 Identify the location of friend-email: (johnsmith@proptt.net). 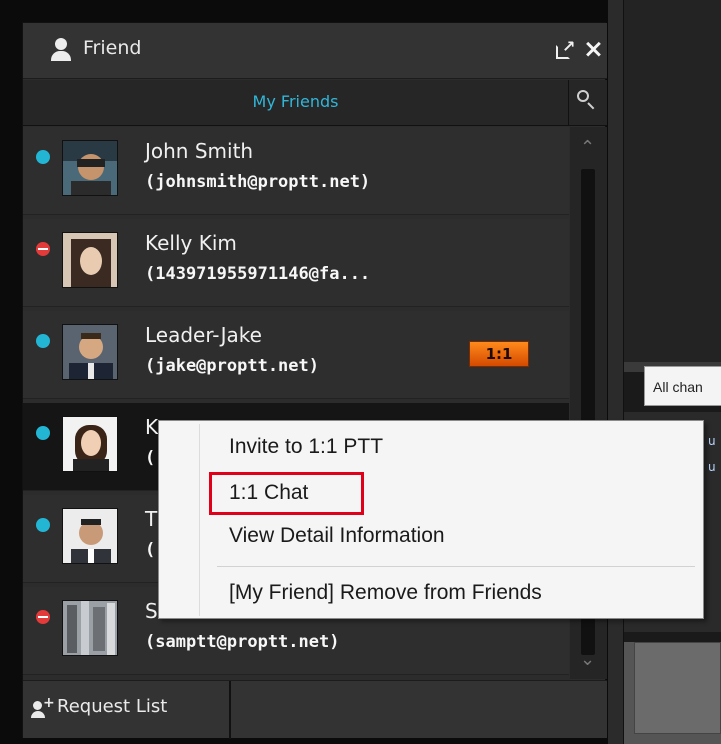
(258, 182).